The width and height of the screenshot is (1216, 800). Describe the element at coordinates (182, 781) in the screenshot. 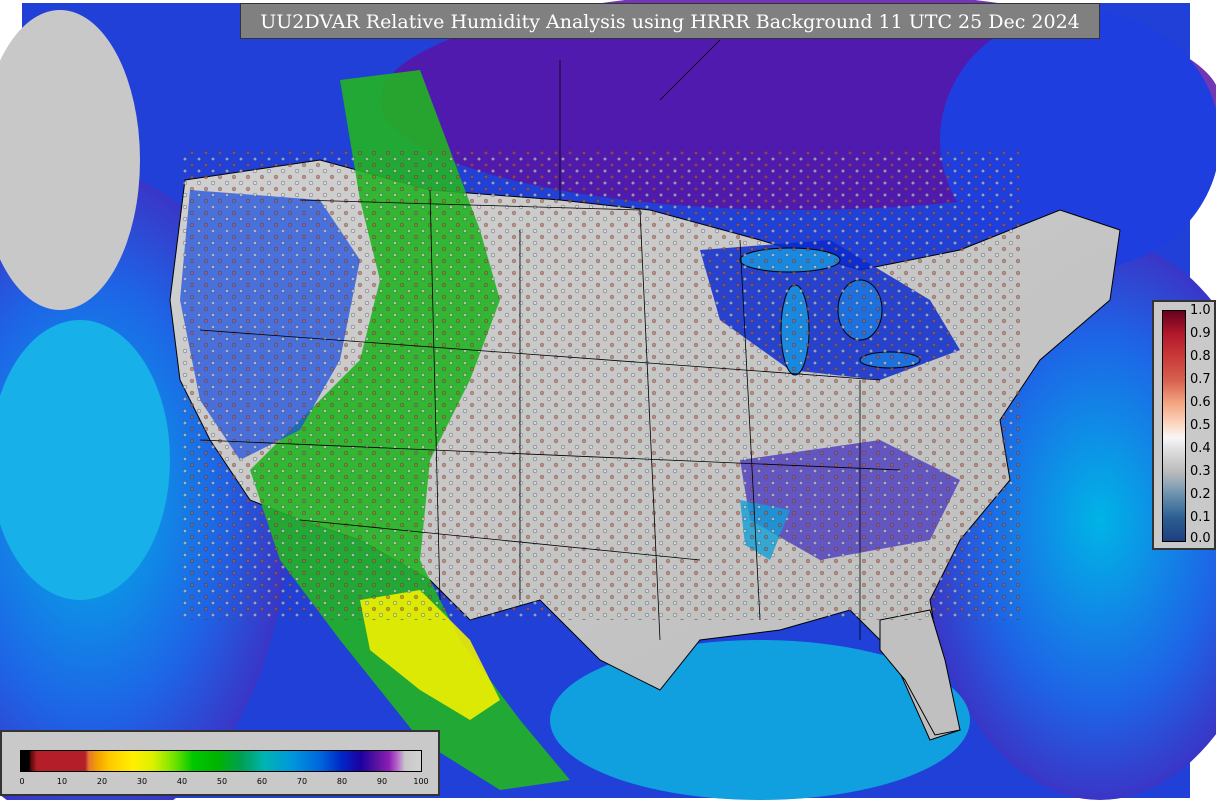

I see `rh-tick: 40` at that location.